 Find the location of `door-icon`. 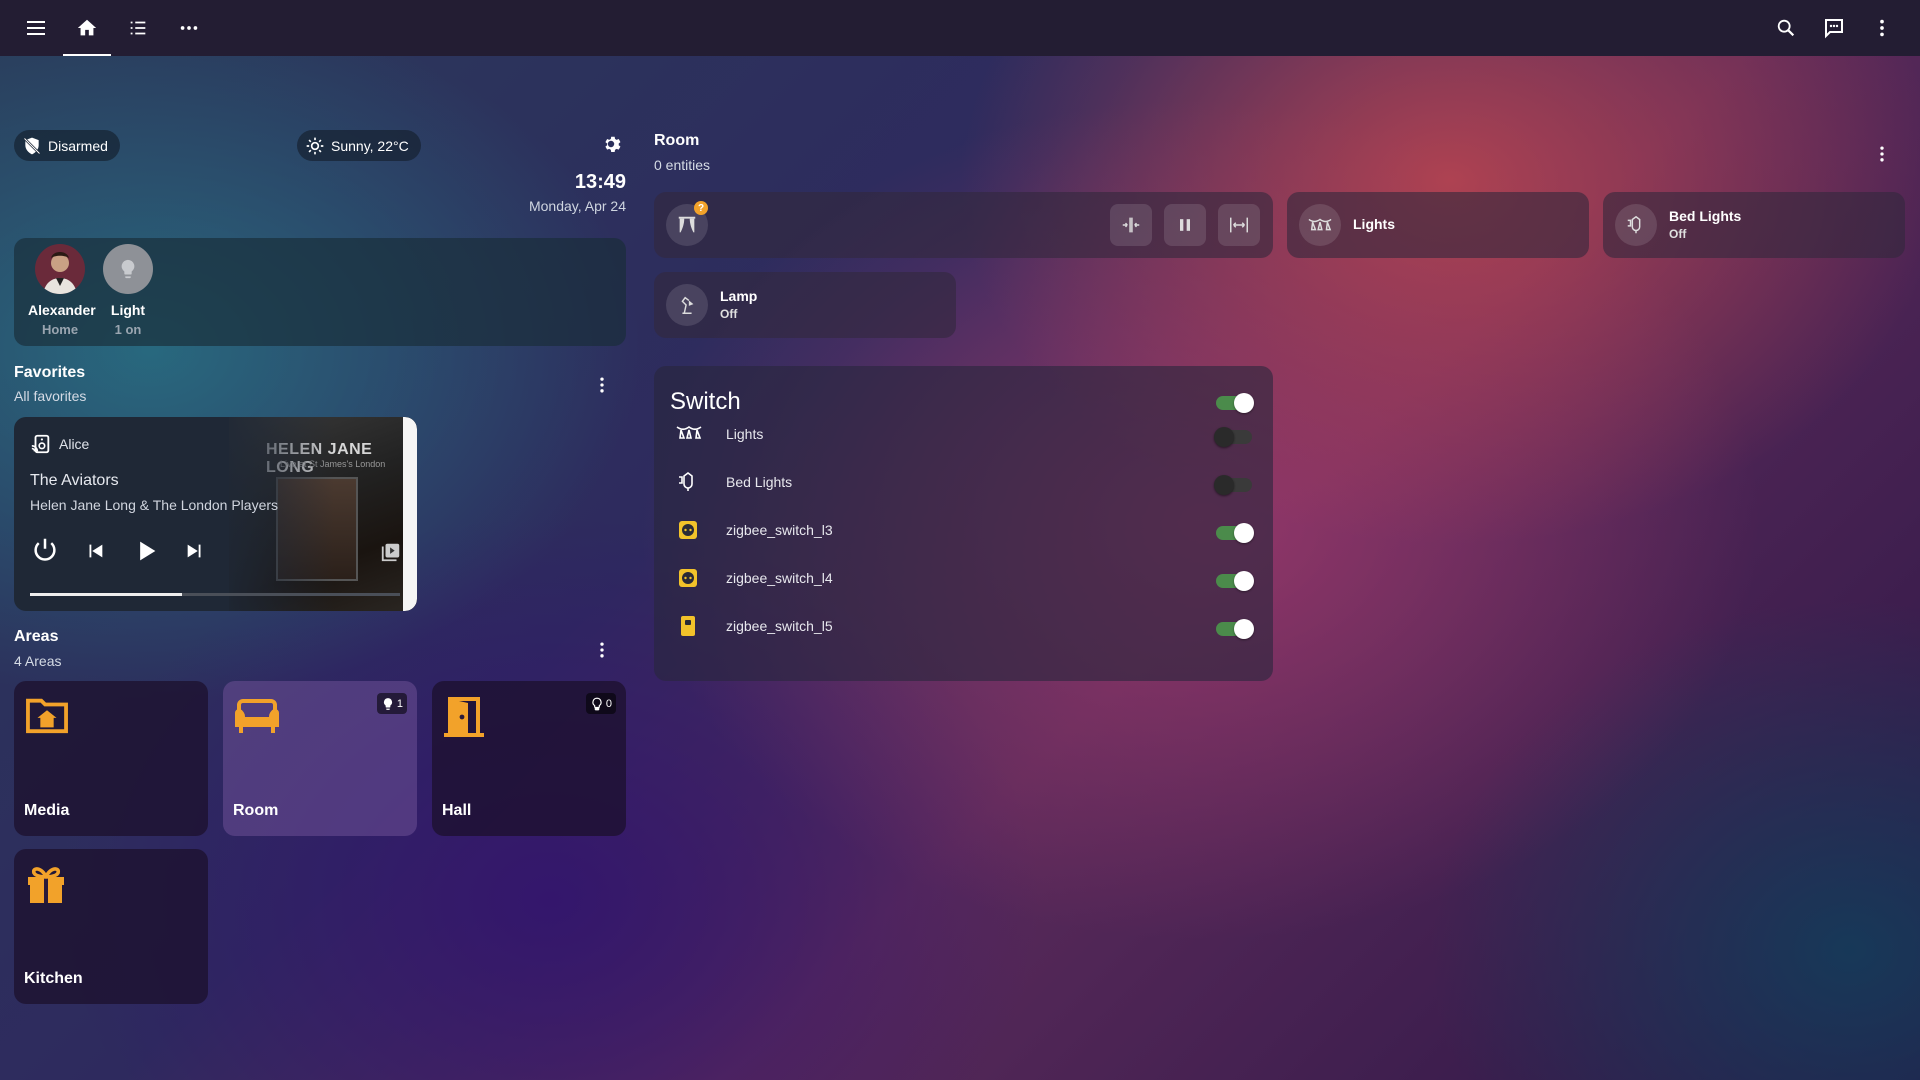

door-icon is located at coordinates (464, 716).